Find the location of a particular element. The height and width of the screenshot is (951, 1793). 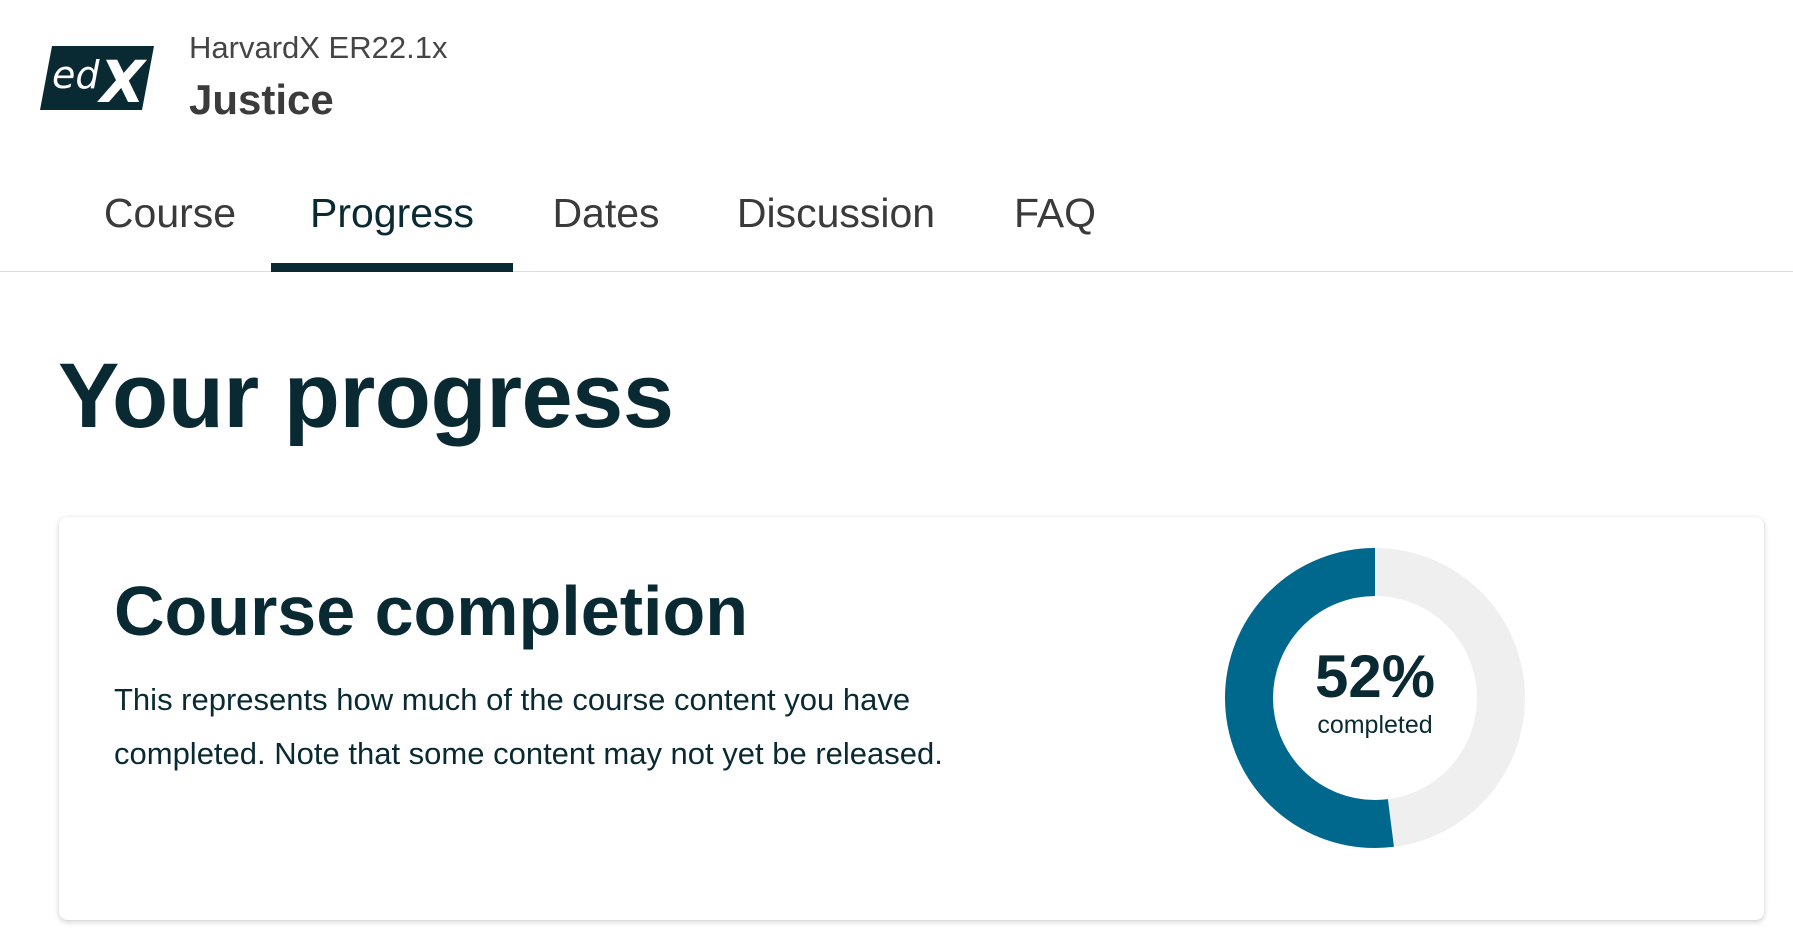

tab-dates: Dates is located at coordinates (606, 215).